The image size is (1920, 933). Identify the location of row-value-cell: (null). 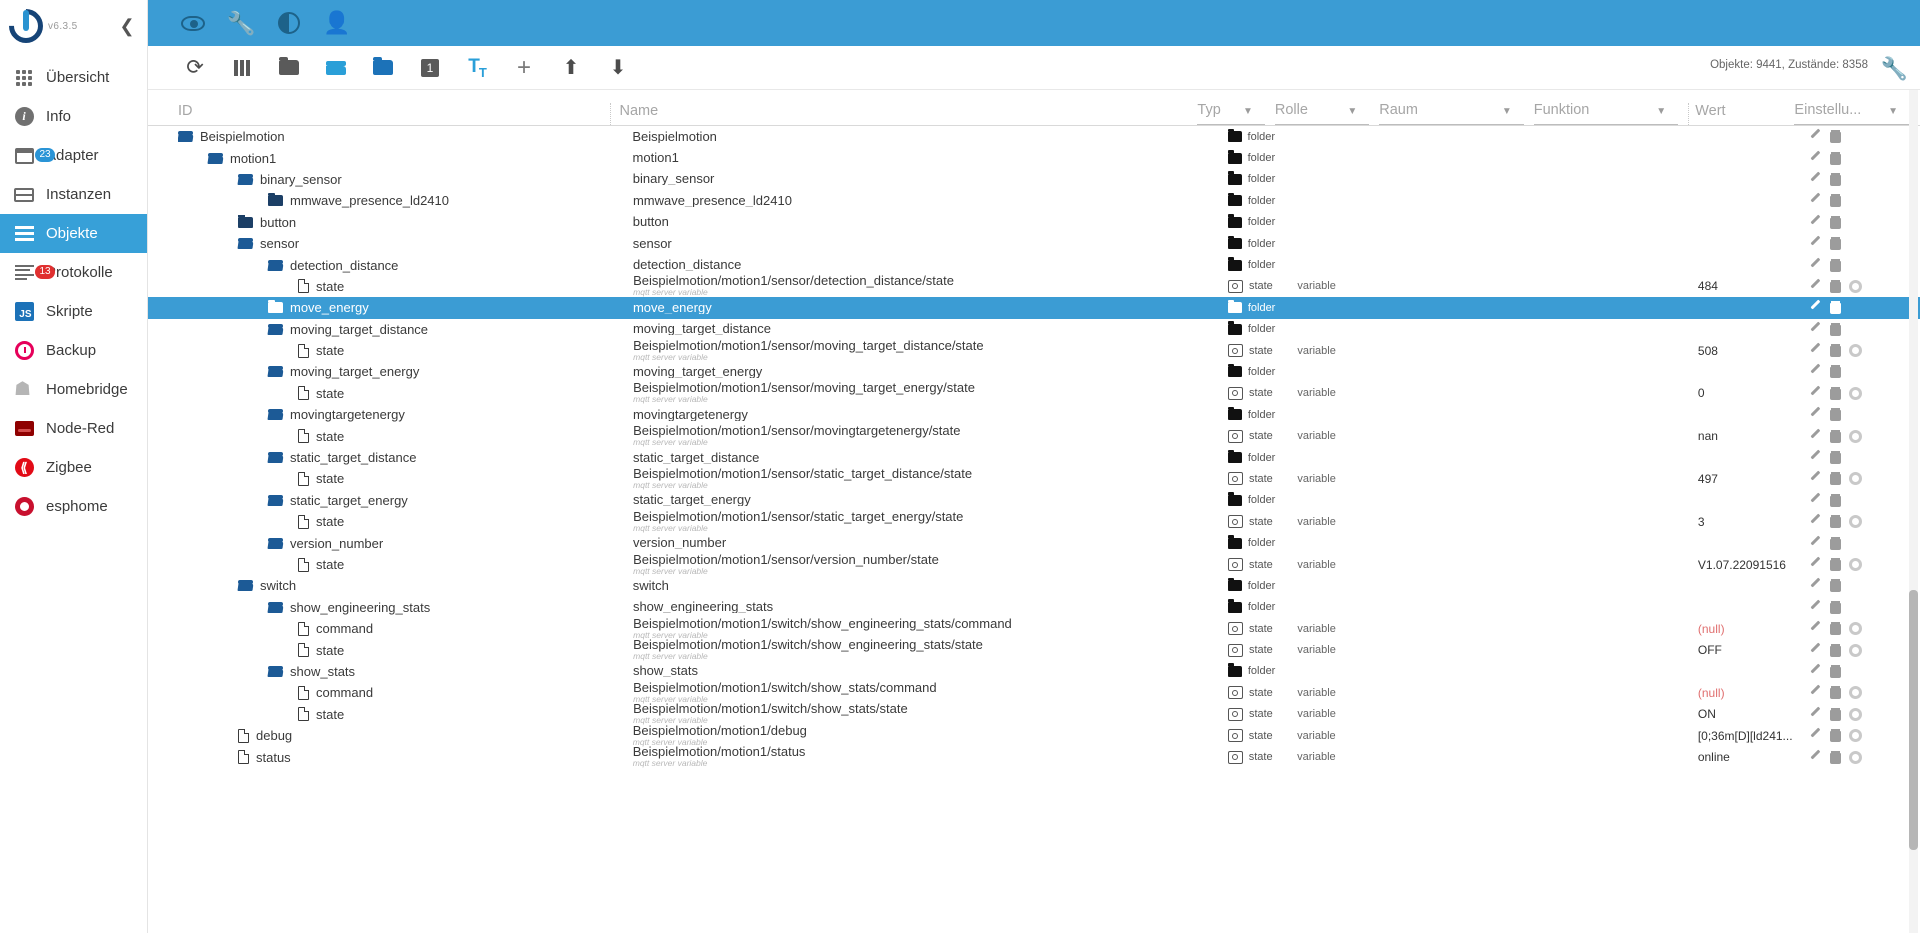
(1746, 693).